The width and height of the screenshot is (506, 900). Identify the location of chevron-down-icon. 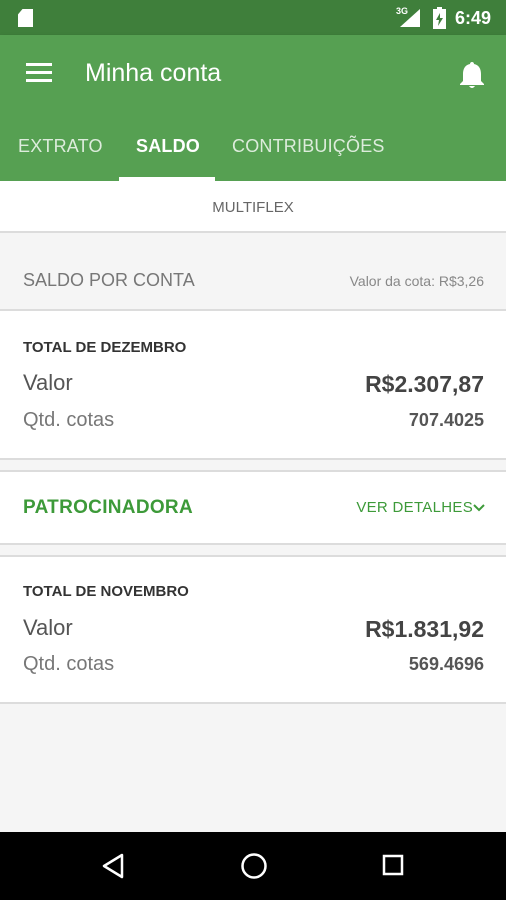
(479, 508).